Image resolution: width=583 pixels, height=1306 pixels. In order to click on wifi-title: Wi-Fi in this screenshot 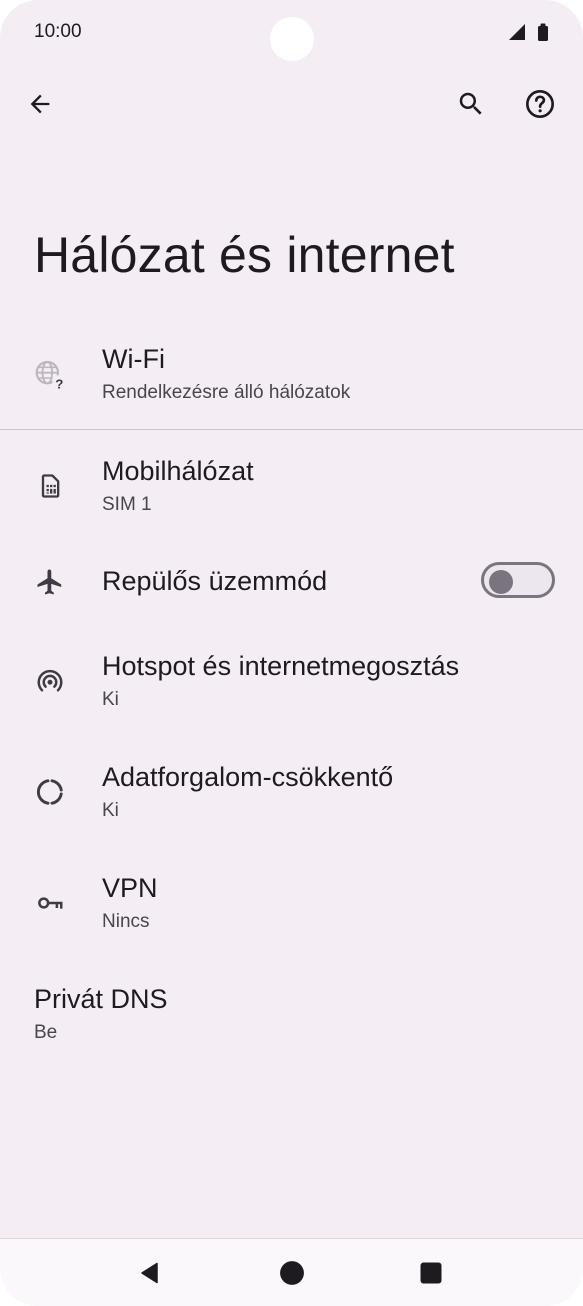, I will do `click(133, 359)`.